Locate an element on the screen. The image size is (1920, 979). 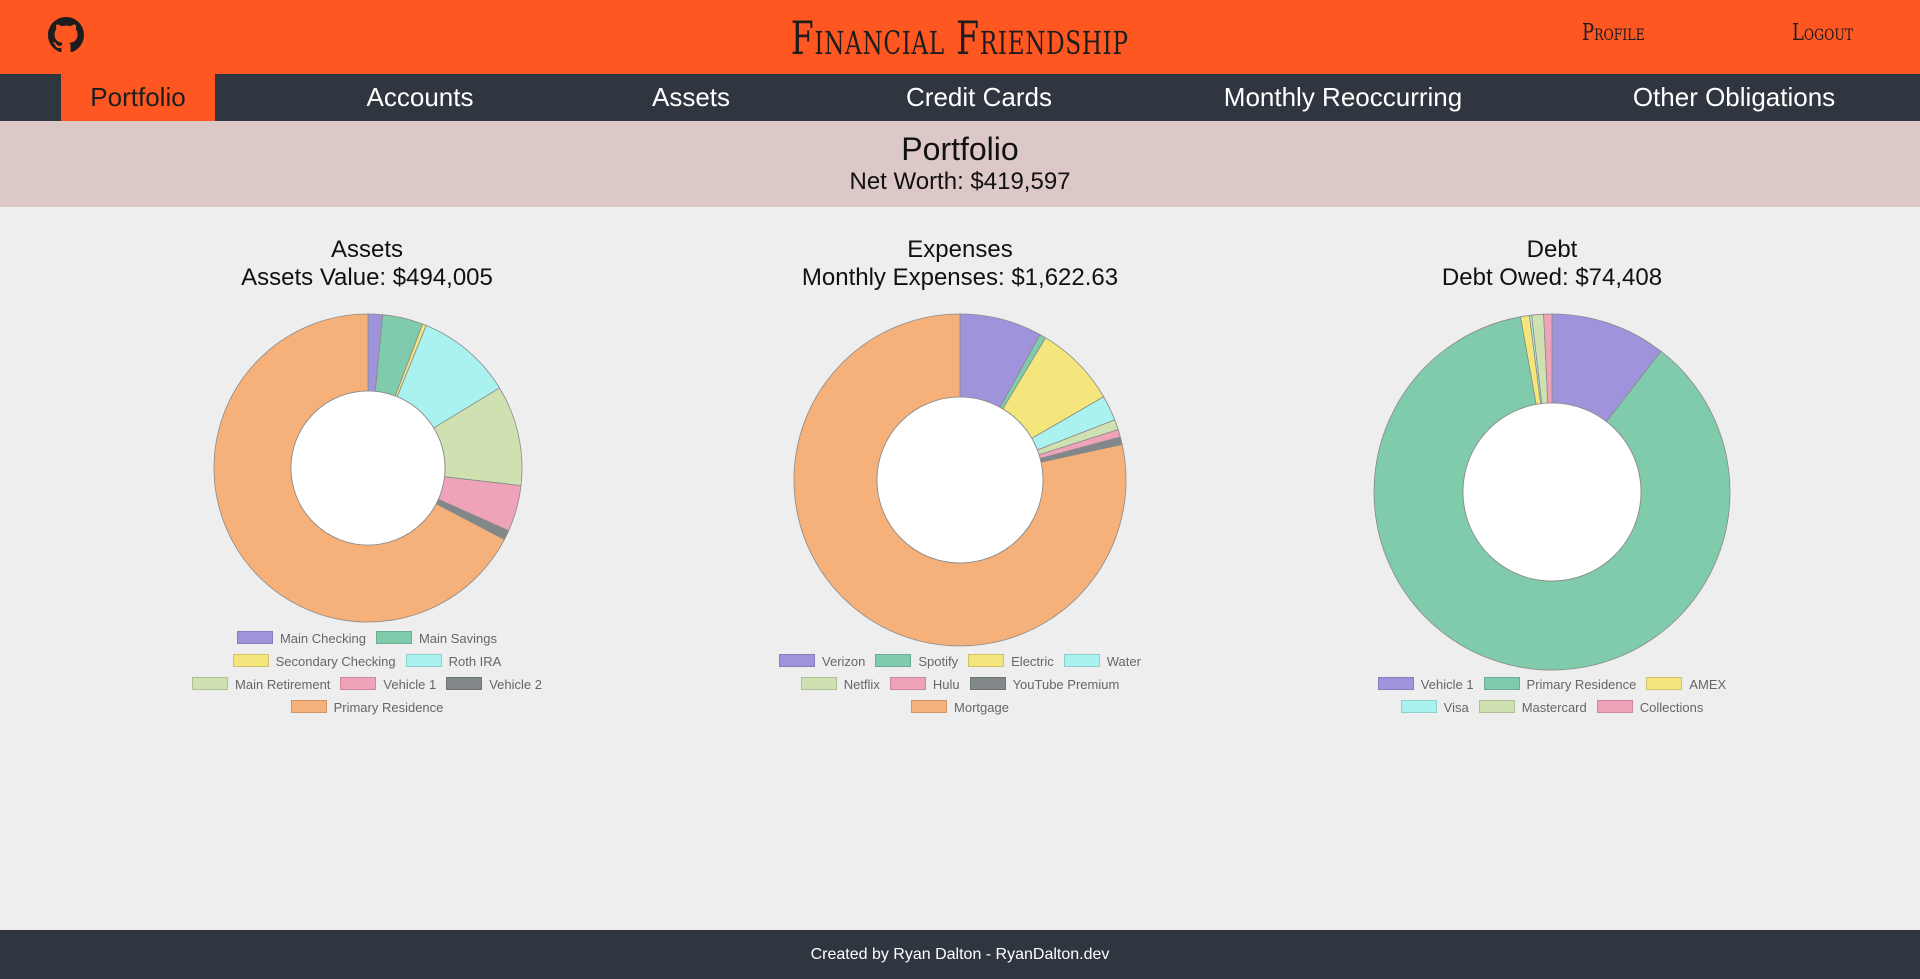
logout-link: Logout is located at coordinates (1822, 33).